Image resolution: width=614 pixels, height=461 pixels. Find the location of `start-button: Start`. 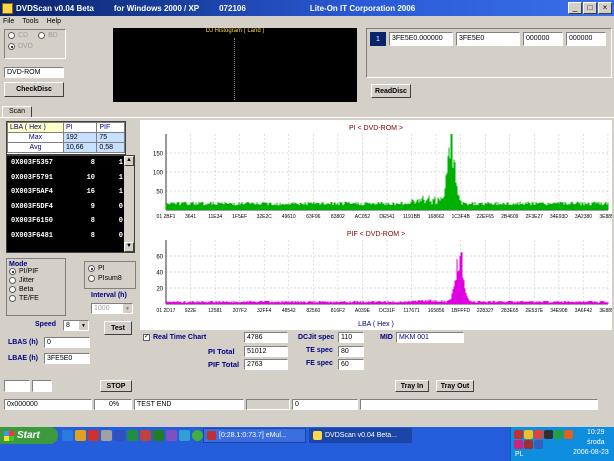

start-button: Start is located at coordinates (29, 435).